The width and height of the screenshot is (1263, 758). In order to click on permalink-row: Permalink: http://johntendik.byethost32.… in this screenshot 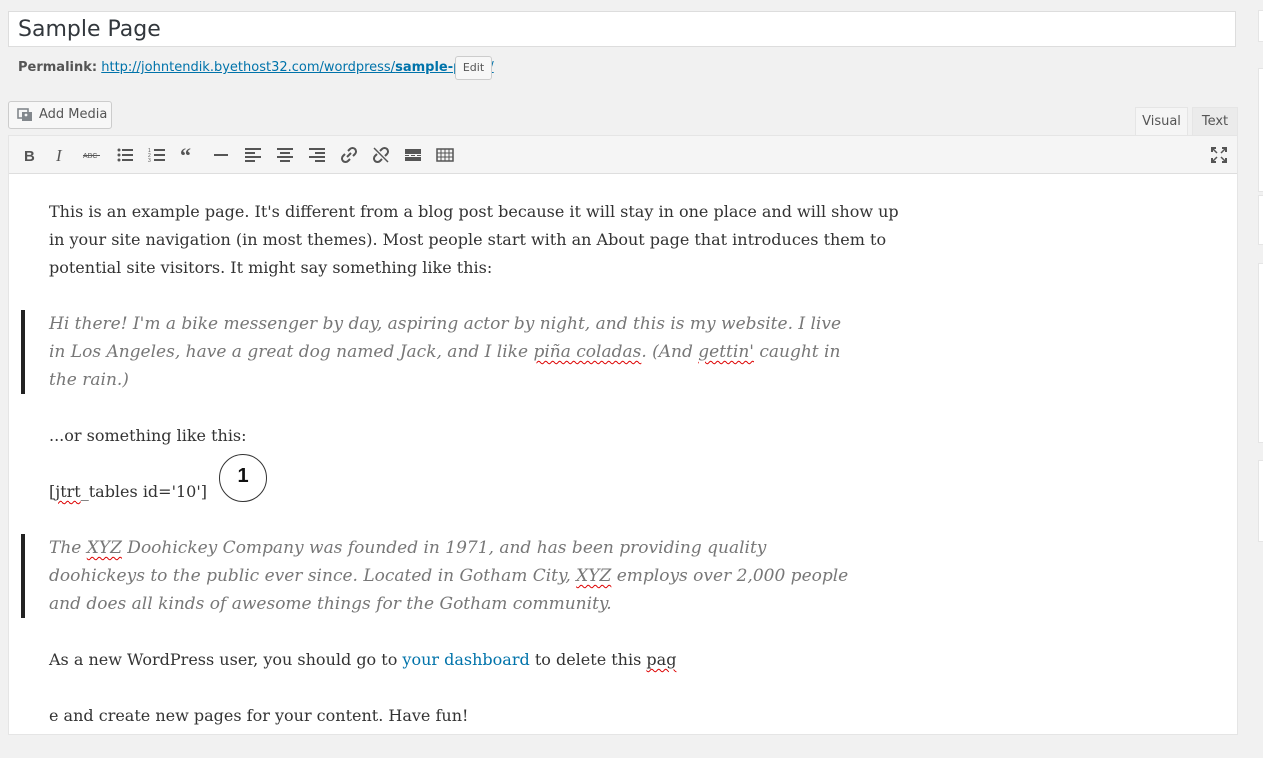, I will do `click(256, 68)`.